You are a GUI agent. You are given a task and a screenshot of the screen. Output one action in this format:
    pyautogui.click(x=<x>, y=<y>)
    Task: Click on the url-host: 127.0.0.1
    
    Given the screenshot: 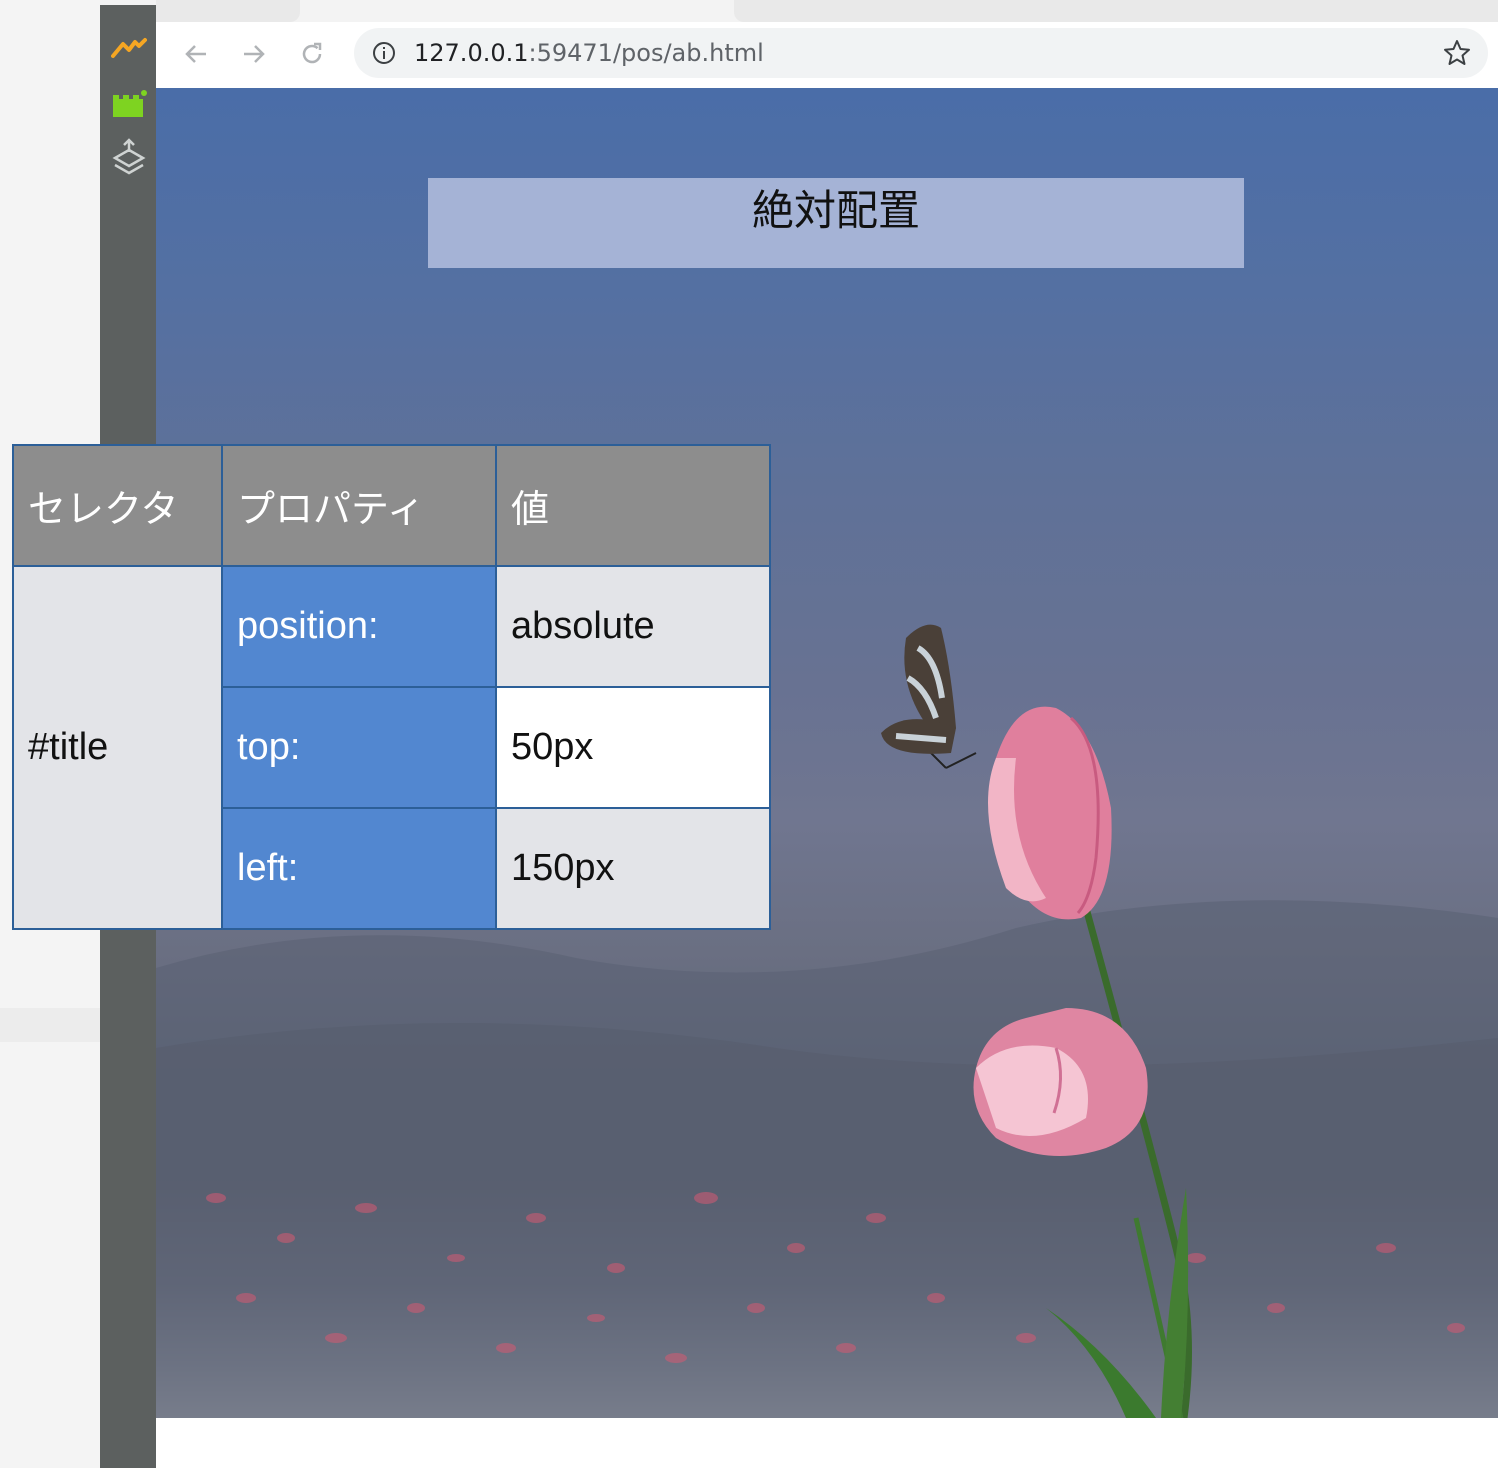 What is the action you would take?
    pyautogui.click(x=471, y=53)
    